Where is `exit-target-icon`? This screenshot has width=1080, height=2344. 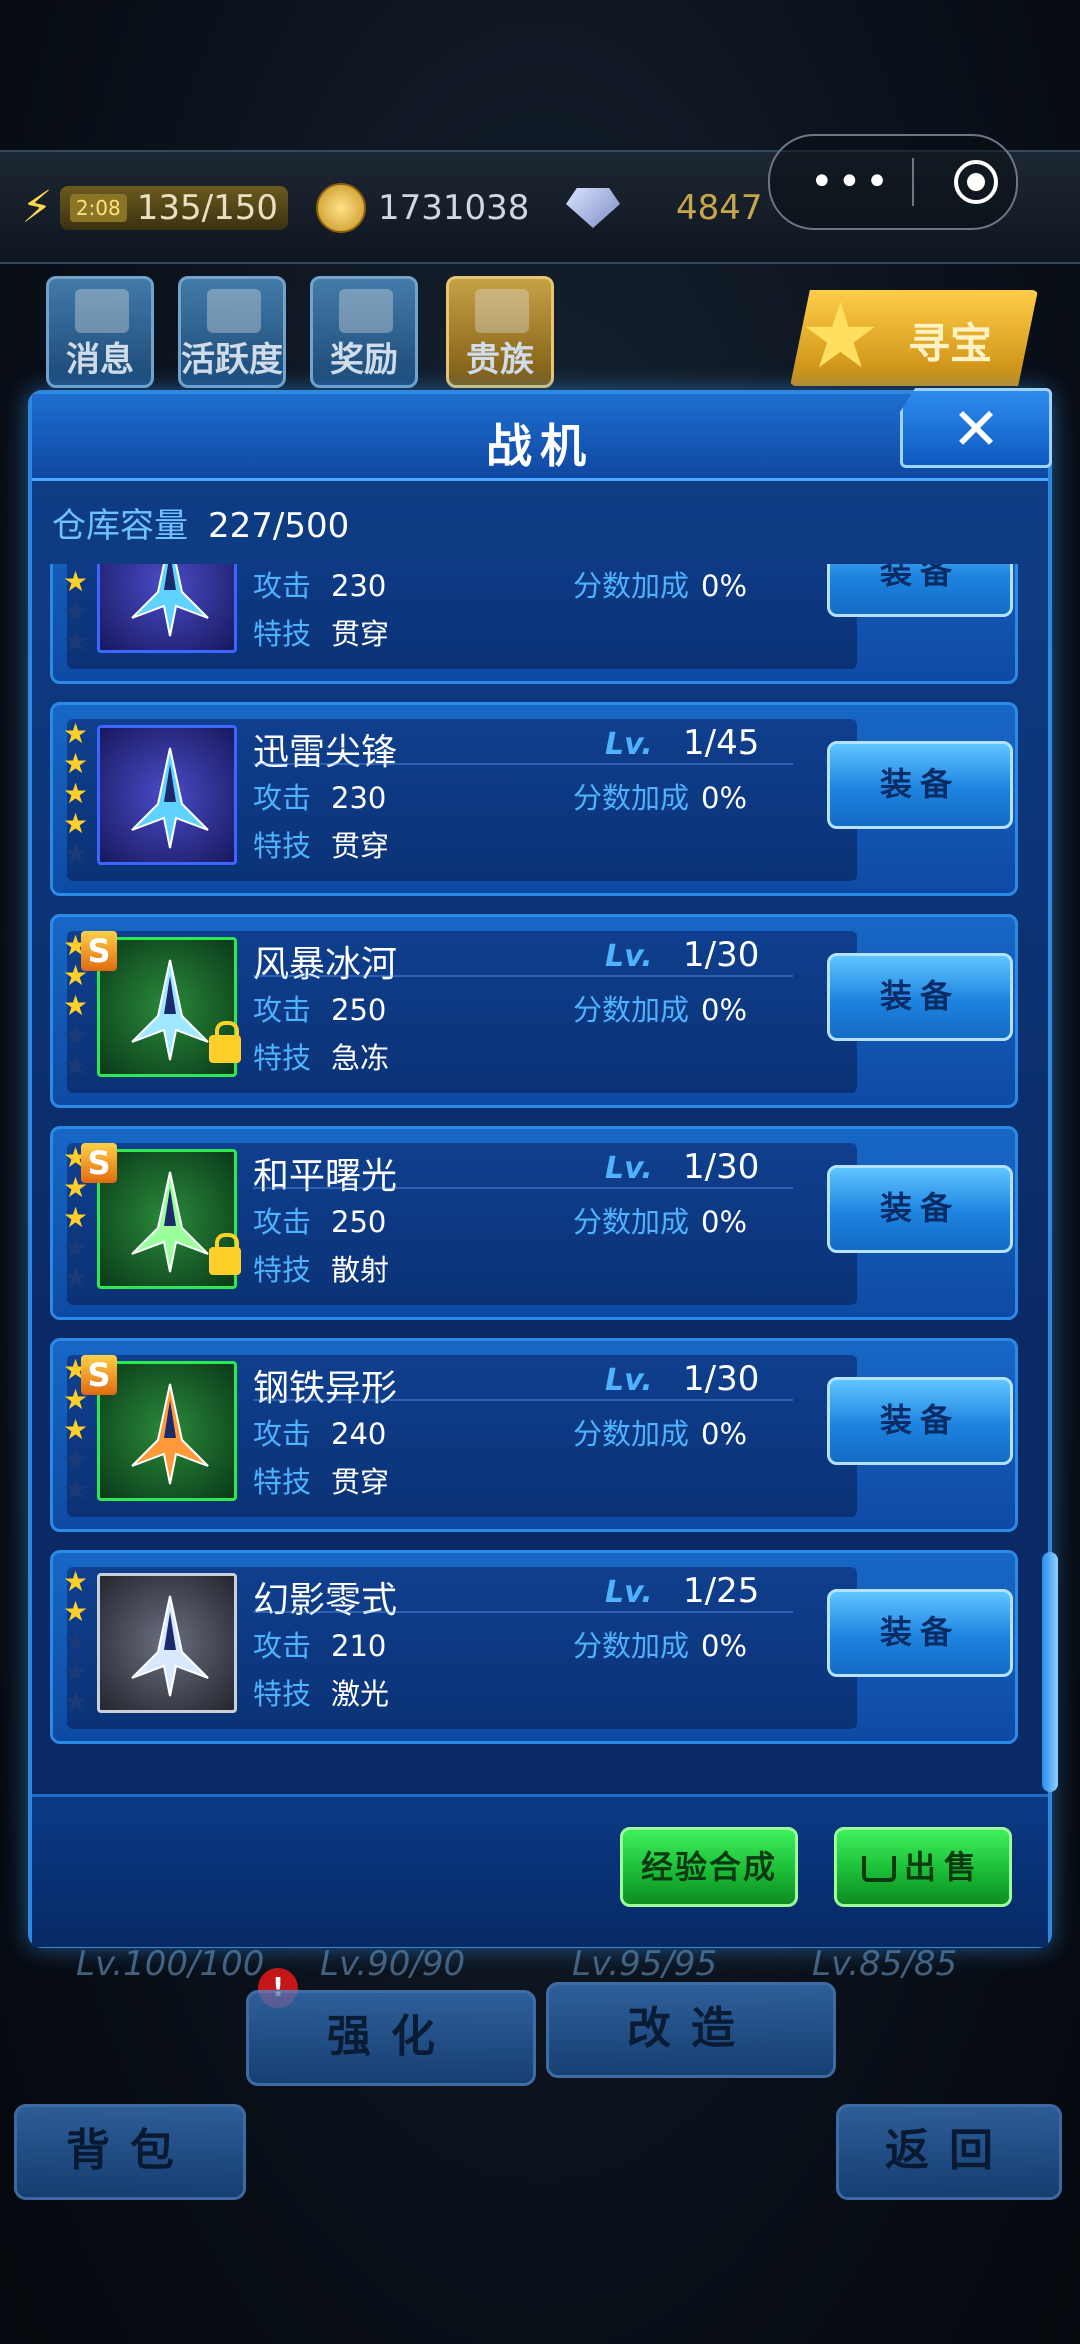 exit-target-icon is located at coordinates (976, 182).